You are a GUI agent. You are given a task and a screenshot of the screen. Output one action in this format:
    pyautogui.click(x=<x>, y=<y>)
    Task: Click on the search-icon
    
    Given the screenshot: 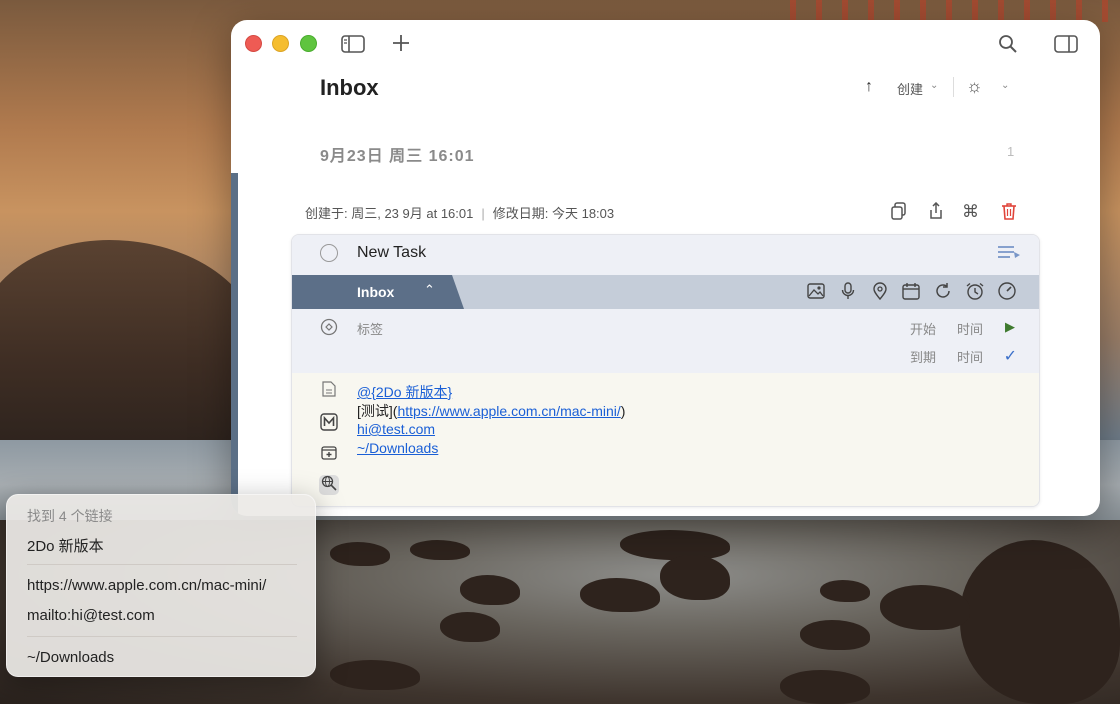 What is the action you would take?
    pyautogui.click(x=1008, y=46)
    